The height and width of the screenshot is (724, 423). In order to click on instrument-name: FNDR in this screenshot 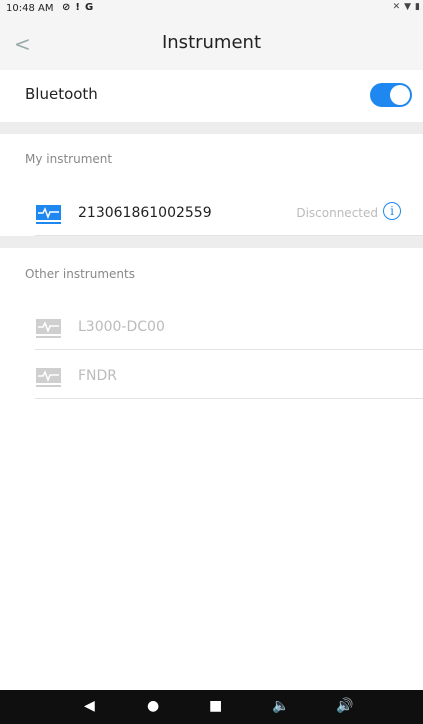, I will do `click(98, 376)`.